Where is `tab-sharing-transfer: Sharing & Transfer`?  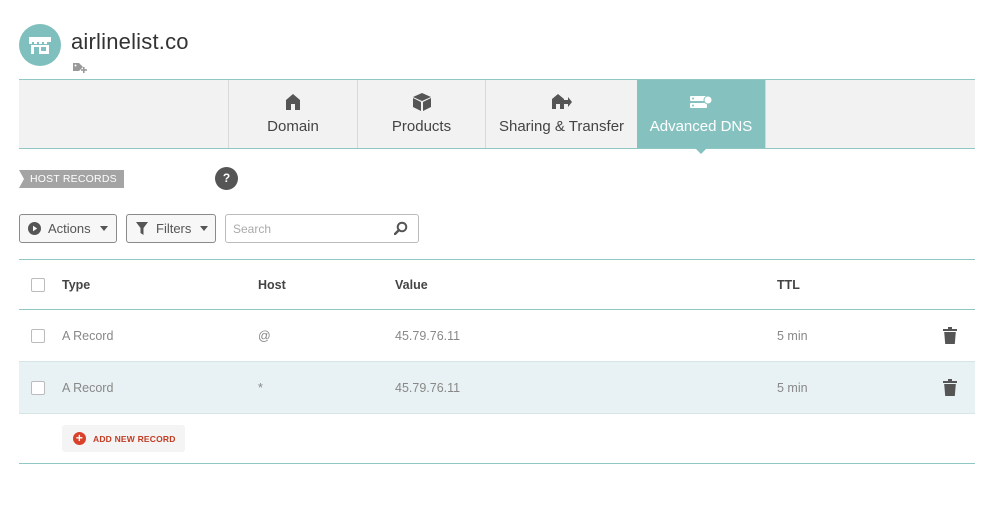 tab-sharing-transfer: Sharing & Transfer is located at coordinates (561, 114).